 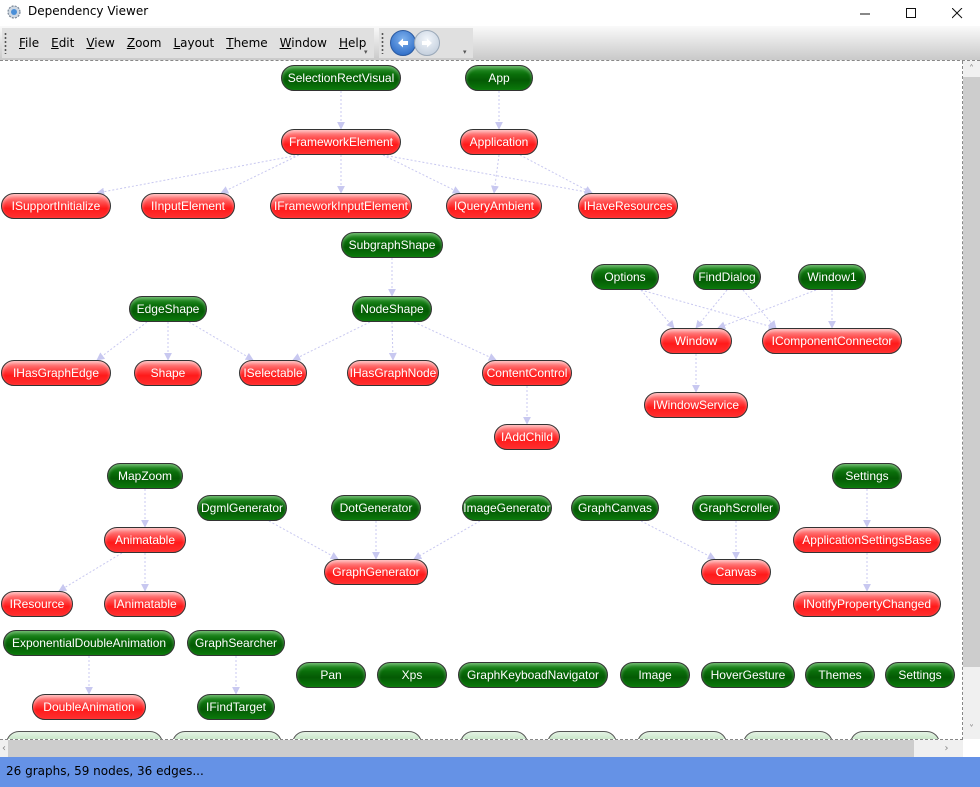 I want to click on graph-node-IAddChild: IAddChild, so click(x=527, y=437).